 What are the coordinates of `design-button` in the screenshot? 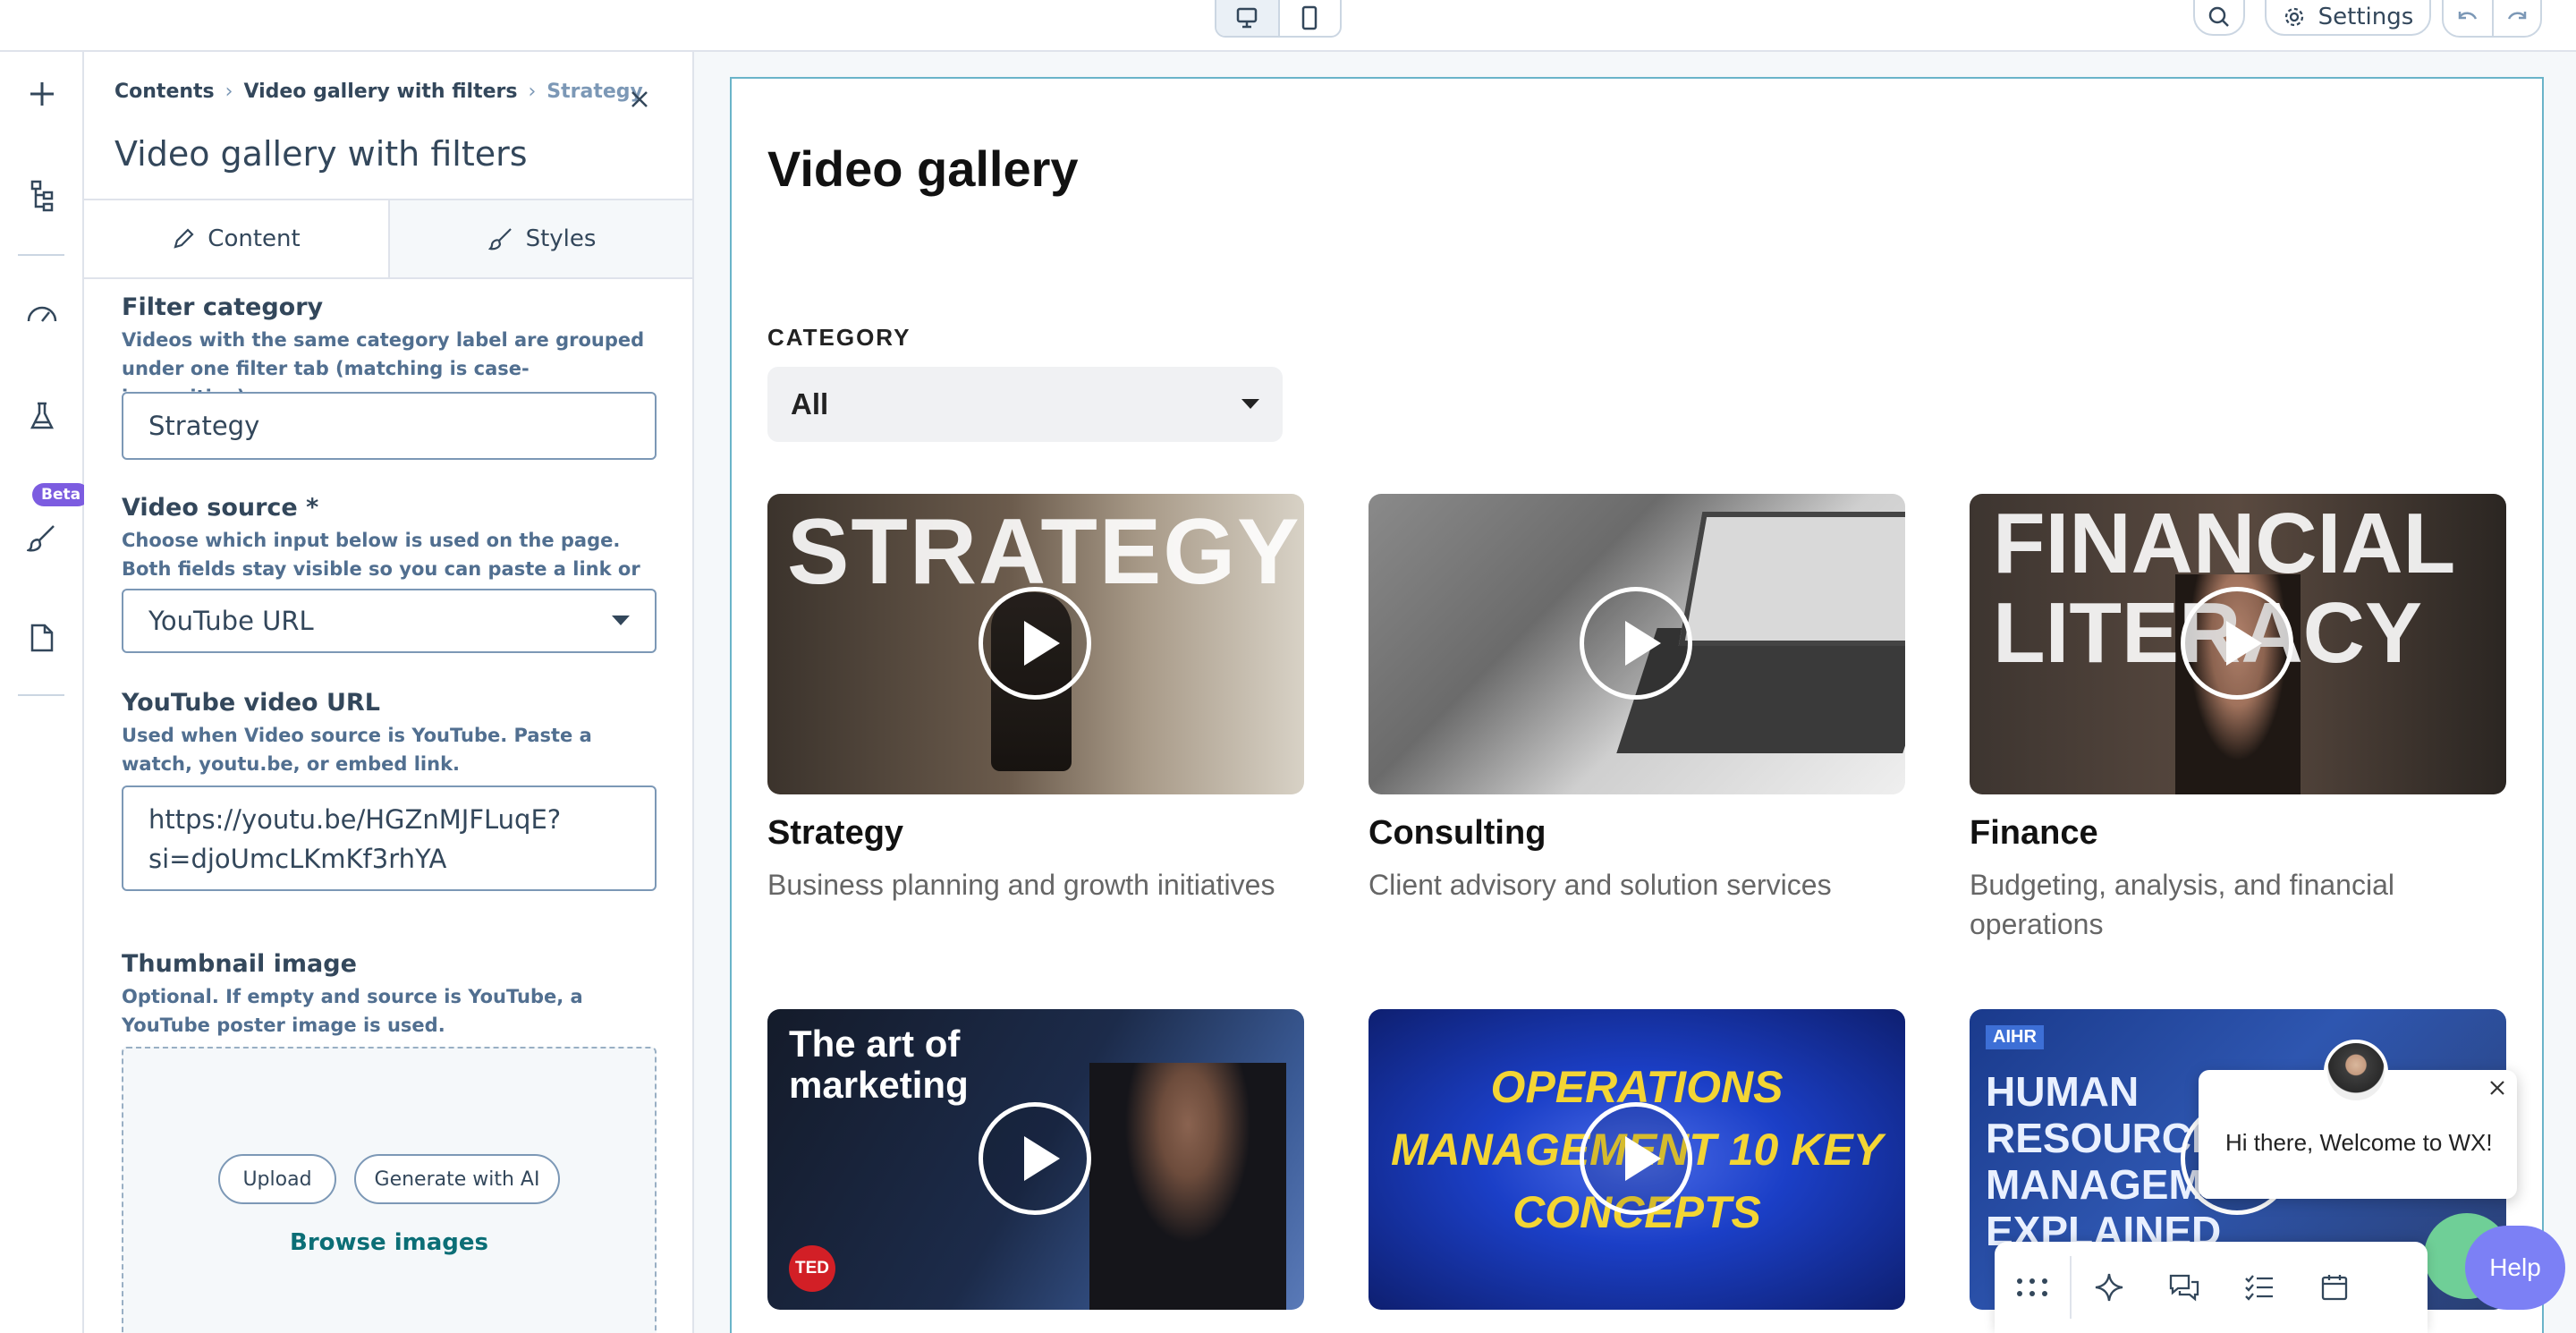 It's located at (42, 538).